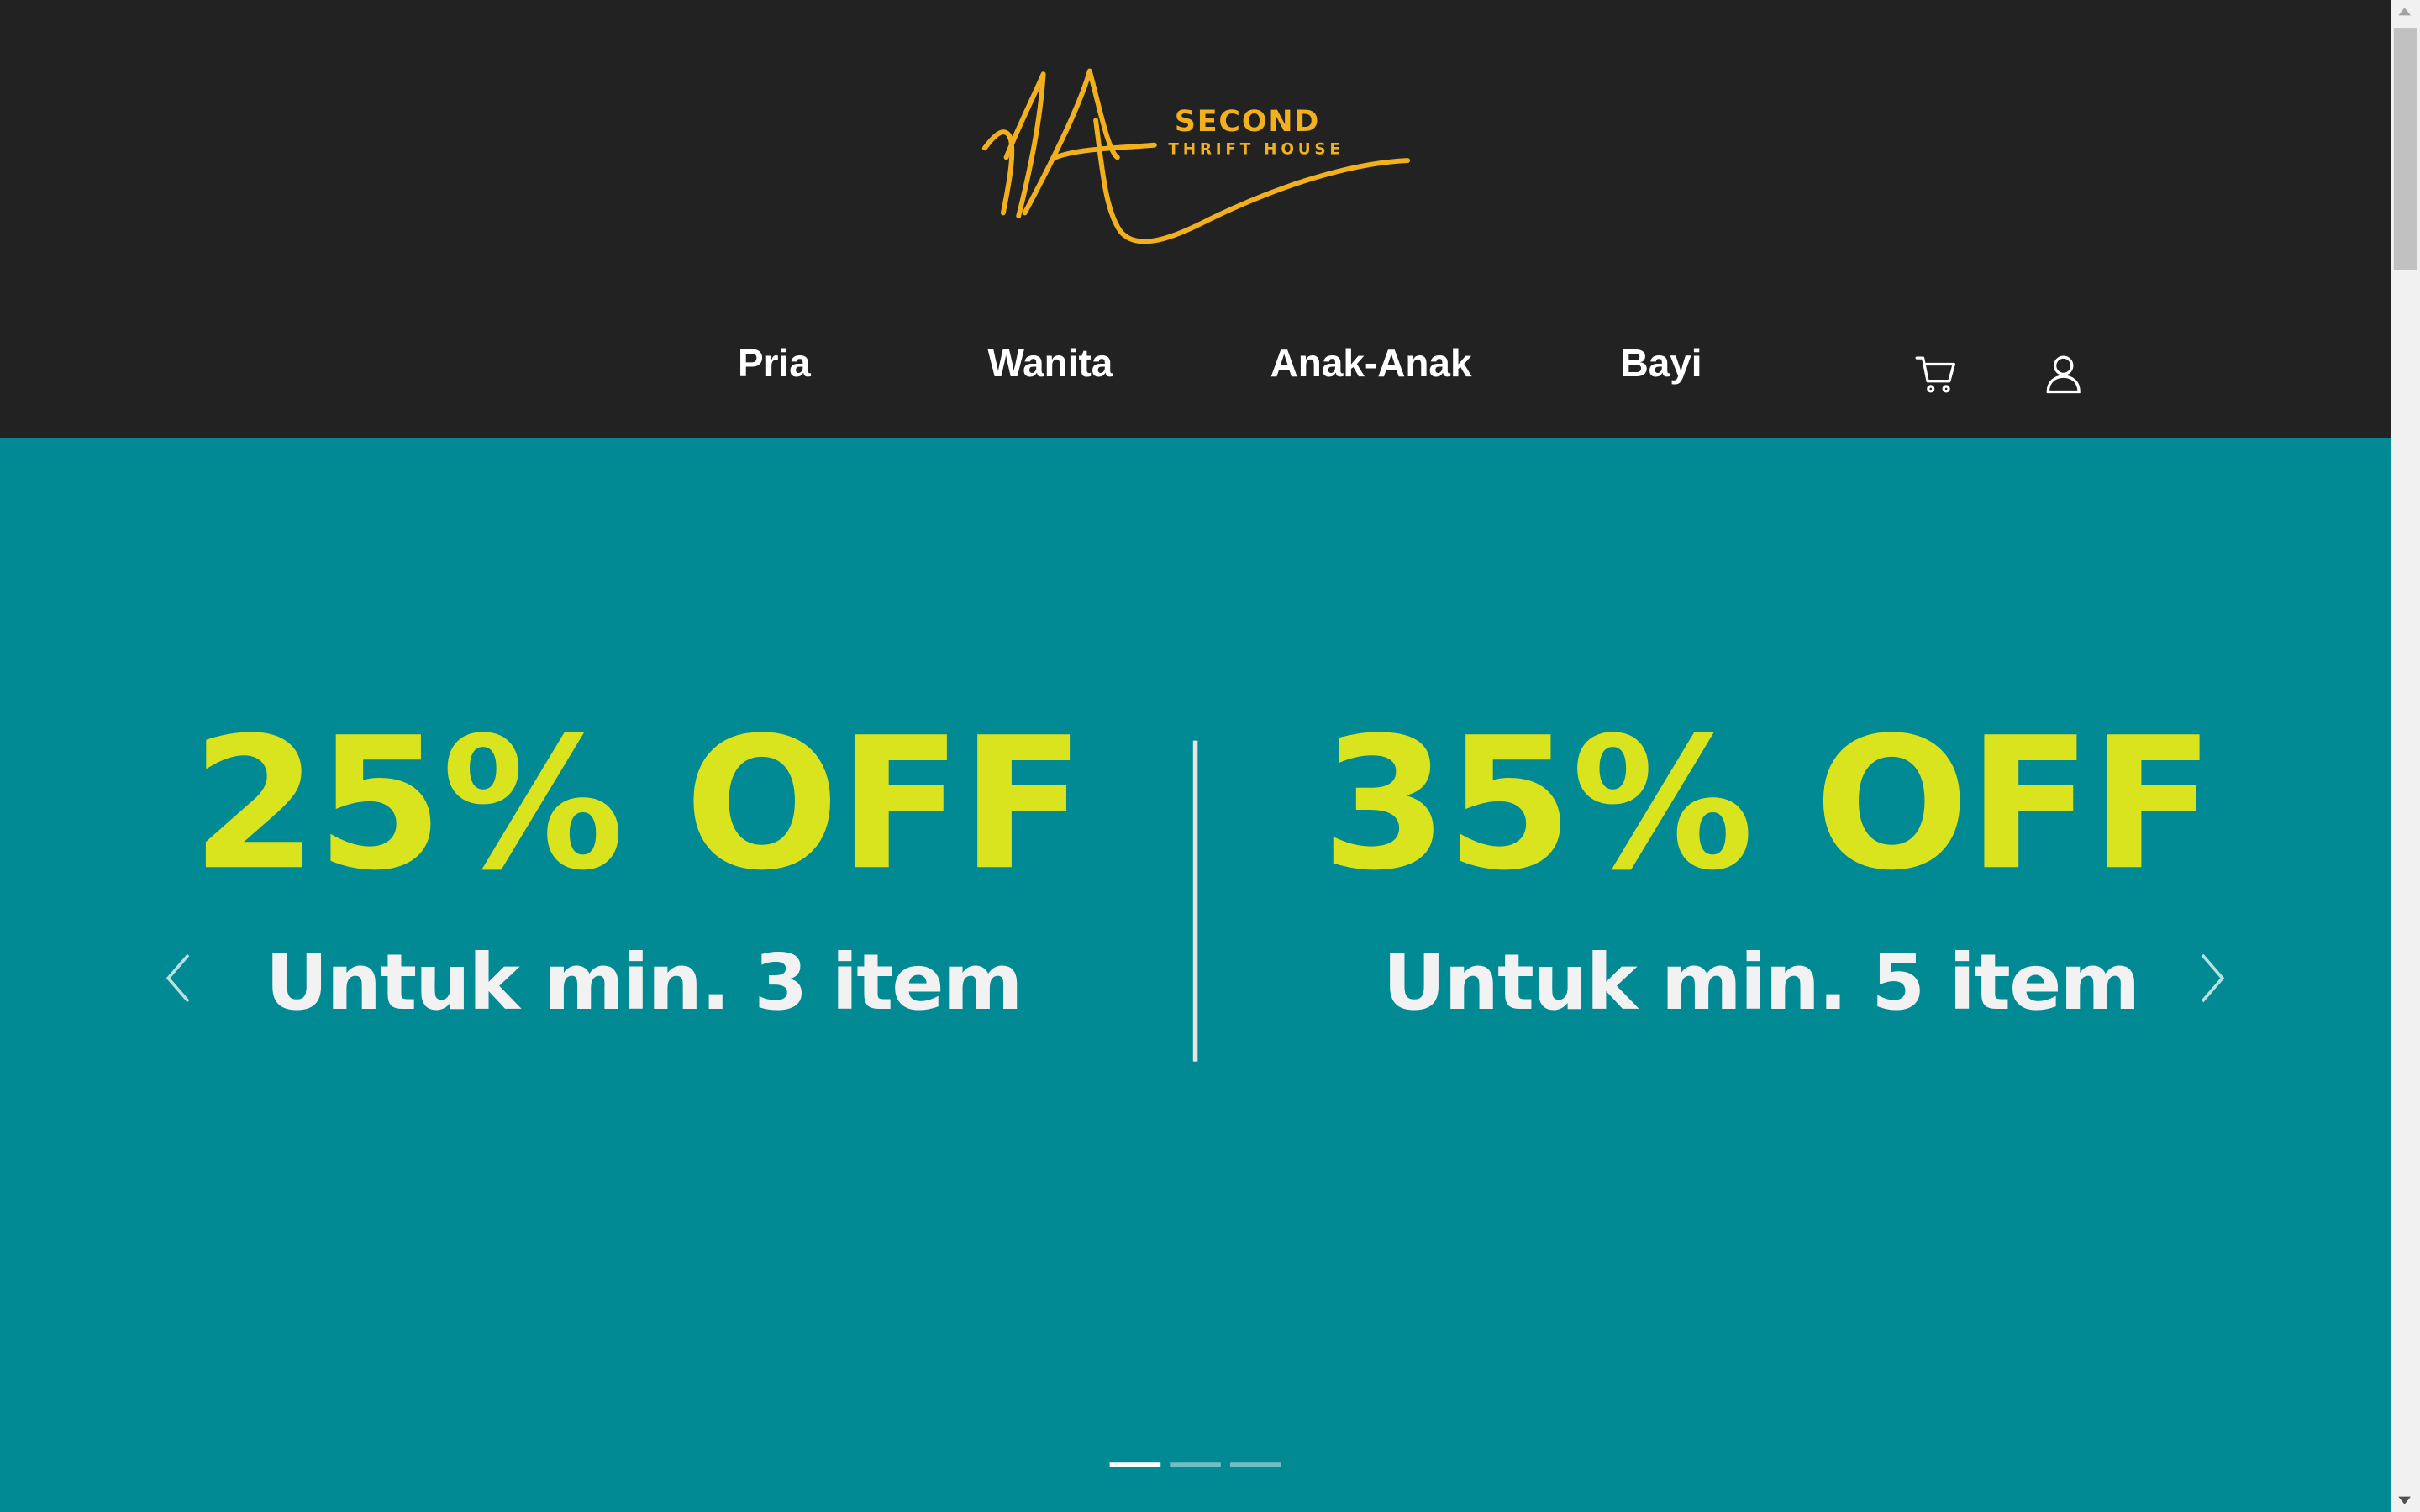 The image size is (2420, 1512). I want to click on logo-text-thrift-house: THRIFT HOUSE, so click(1256, 150).